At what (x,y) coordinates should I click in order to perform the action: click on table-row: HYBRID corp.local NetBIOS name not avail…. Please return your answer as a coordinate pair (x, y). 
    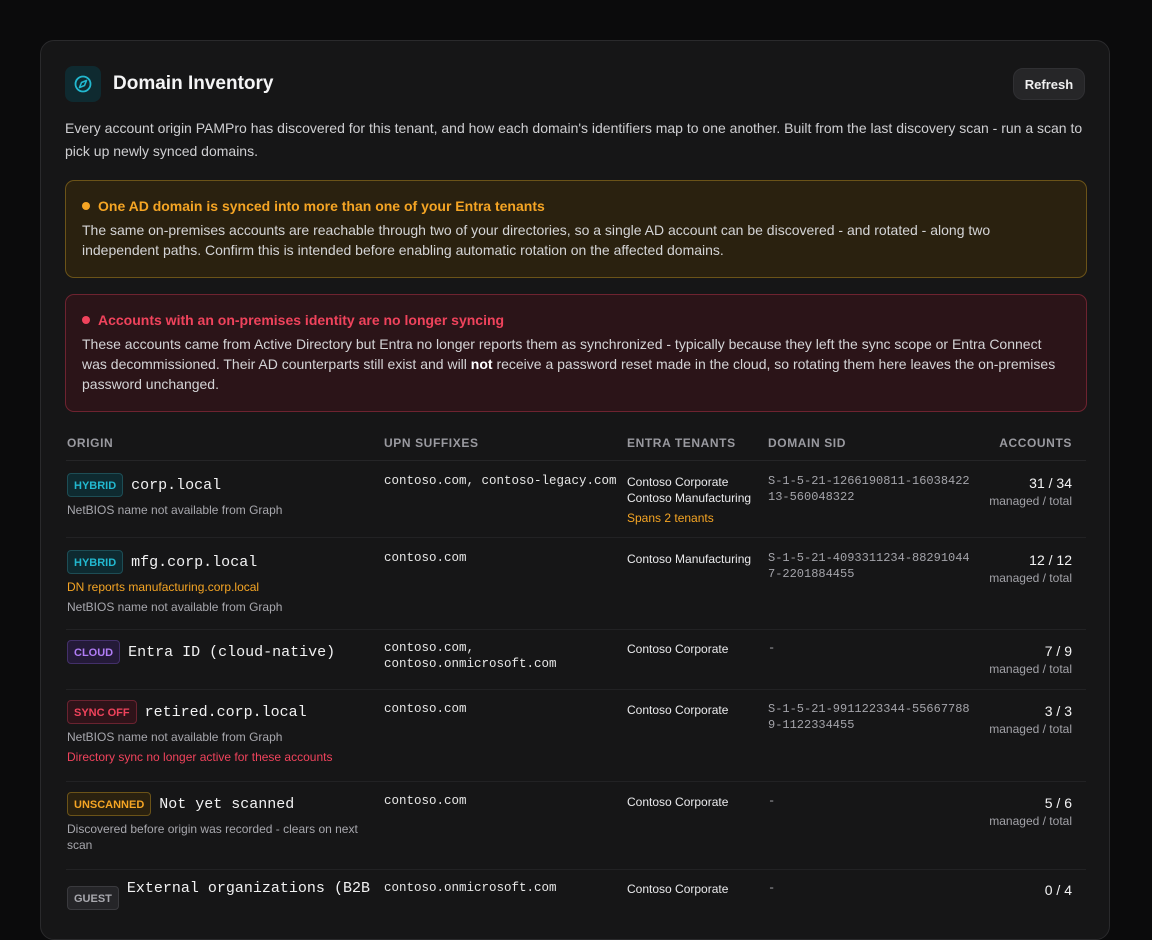
    Looking at the image, I should click on (576, 499).